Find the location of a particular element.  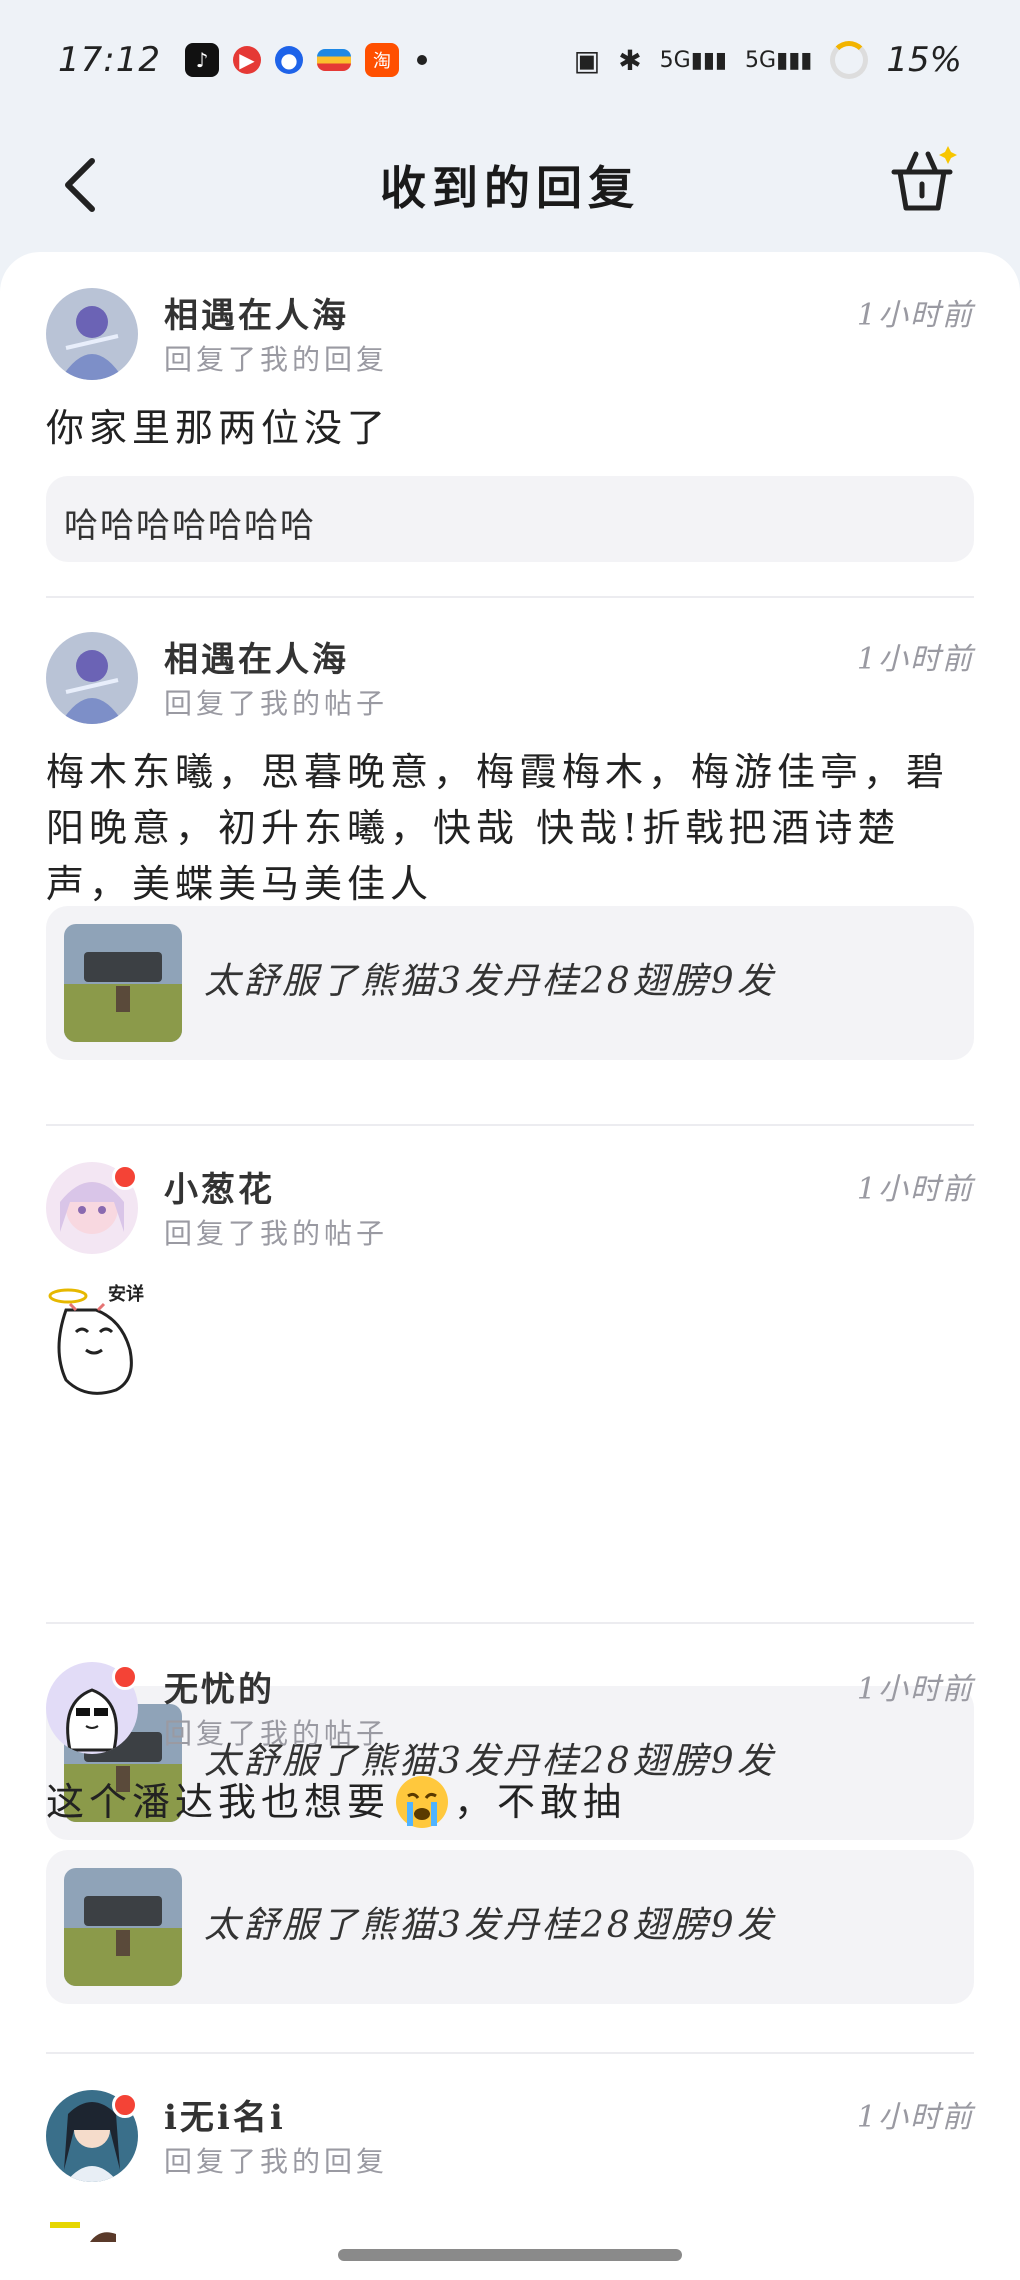

header: 收到的回复 is located at coordinates (510, 185).